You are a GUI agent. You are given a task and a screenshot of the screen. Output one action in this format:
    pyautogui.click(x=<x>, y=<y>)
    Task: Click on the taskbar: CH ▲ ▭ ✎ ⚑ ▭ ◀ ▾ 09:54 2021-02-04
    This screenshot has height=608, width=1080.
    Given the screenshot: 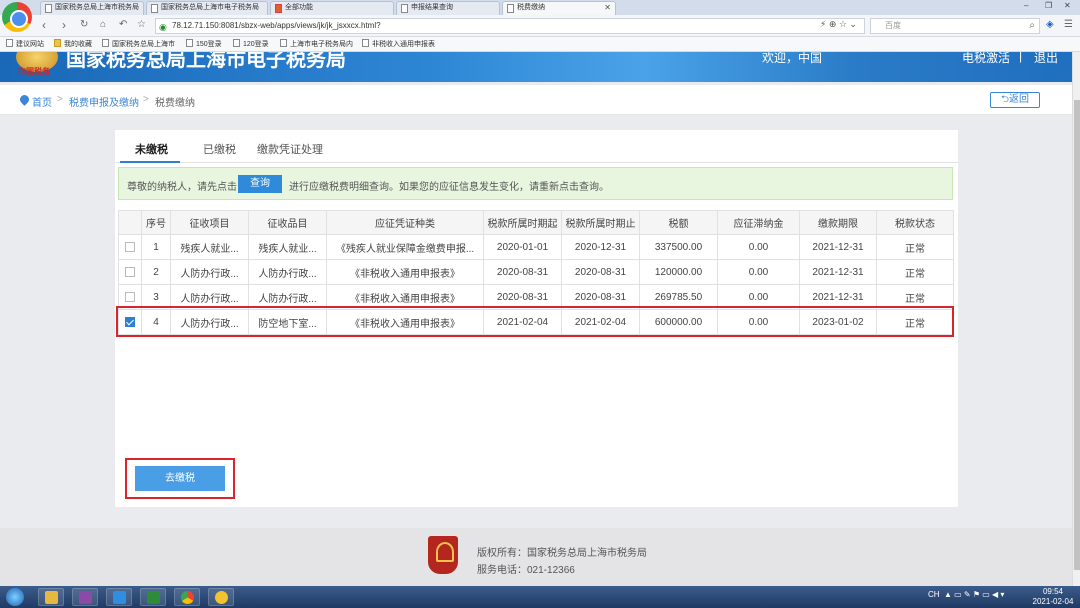 What is the action you would take?
    pyautogui.click(x=540, y=597)
    